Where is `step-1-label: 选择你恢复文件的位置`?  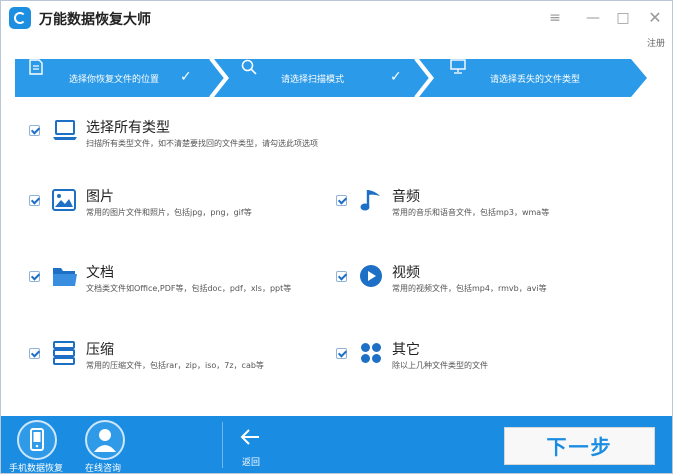 step-1-label: 选择你恢复文件的位置 is located at coordinates (114, 79).